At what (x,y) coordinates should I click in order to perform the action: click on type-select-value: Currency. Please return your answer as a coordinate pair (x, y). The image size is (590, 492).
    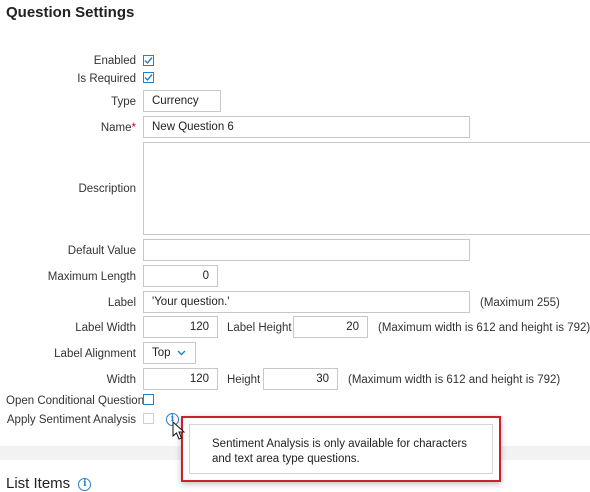
    Looking at the image, I should click on (175, 101).